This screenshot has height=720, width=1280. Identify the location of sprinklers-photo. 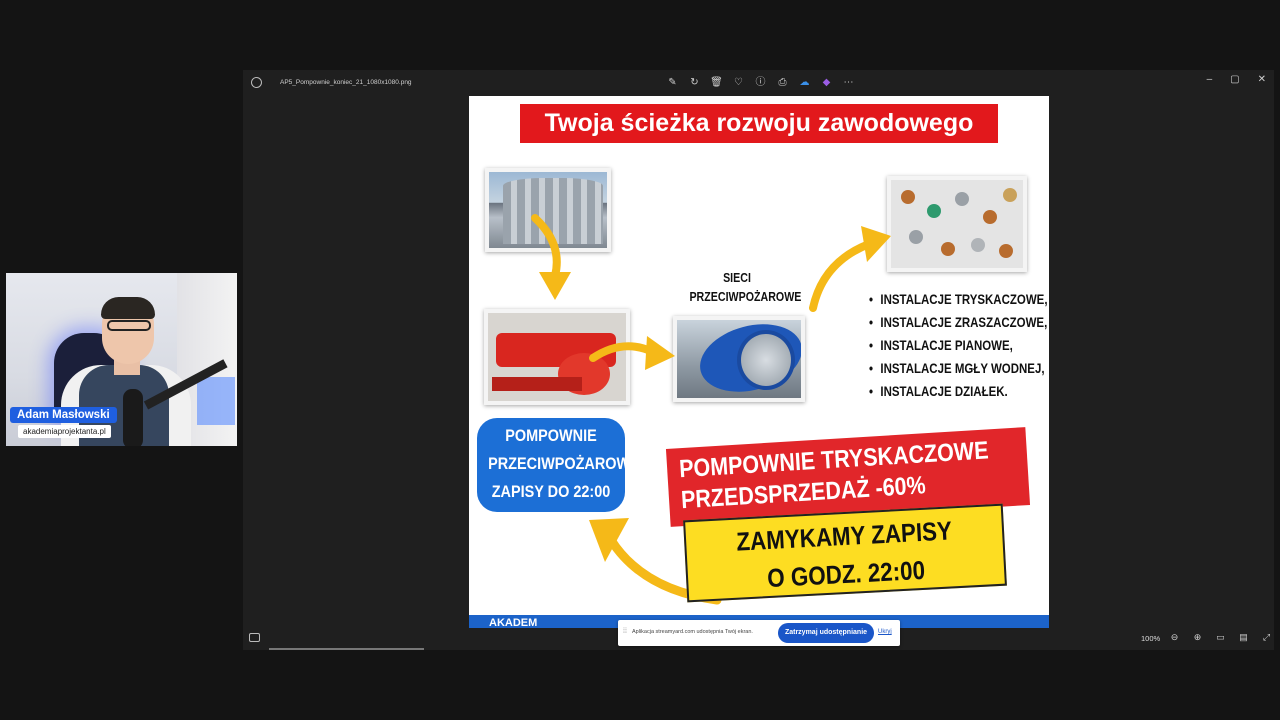
(957, 224).